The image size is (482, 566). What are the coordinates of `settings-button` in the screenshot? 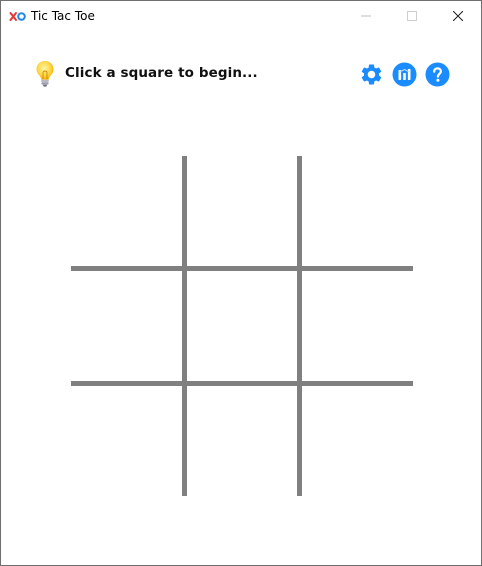 It's located at (371, 74).